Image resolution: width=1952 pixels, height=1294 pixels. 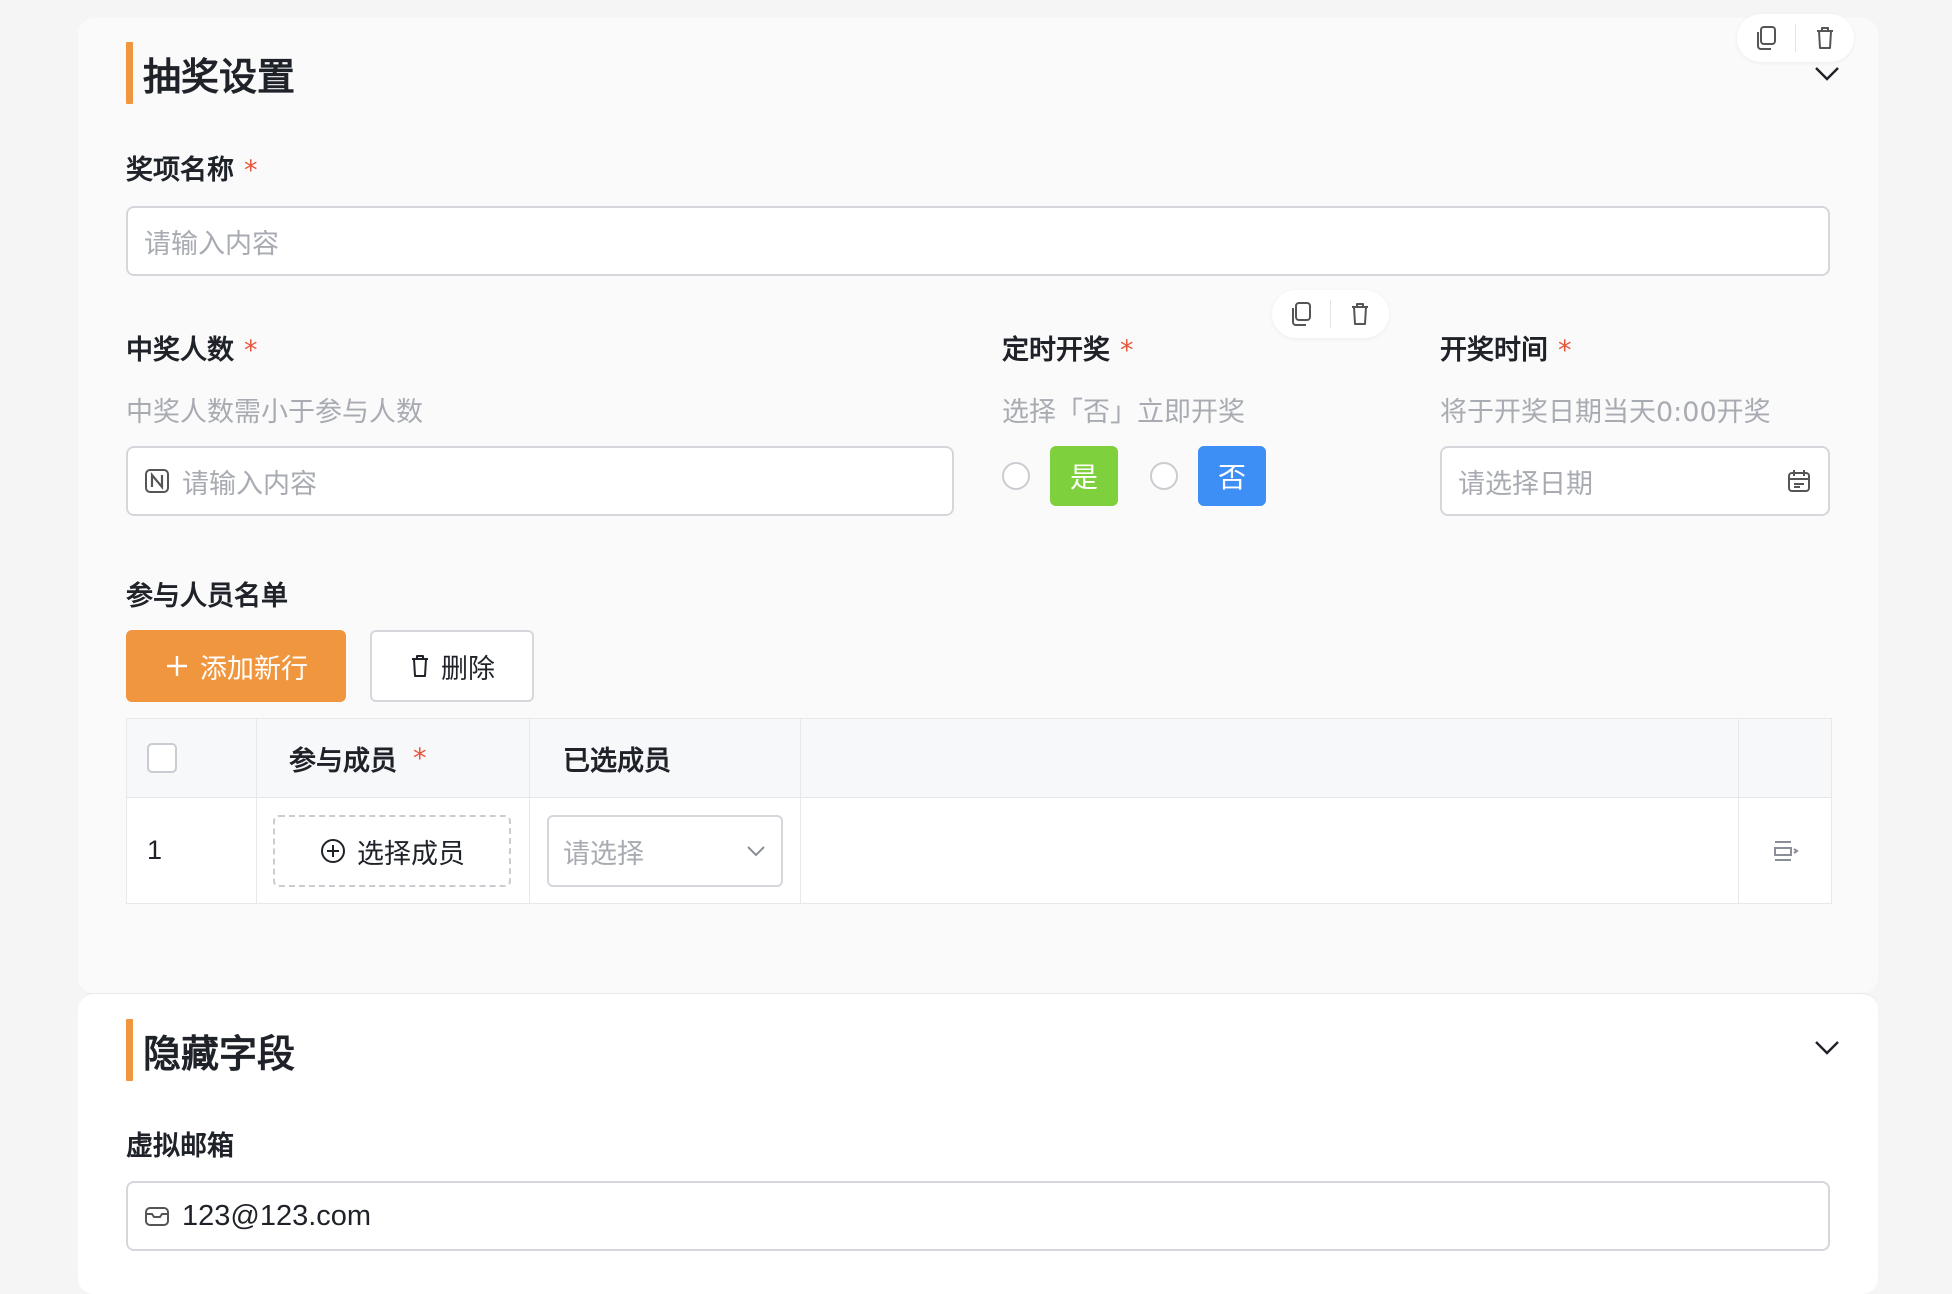 I want to click on scheduled-label: 定时开奖 *, so click(x=1068, y=350).